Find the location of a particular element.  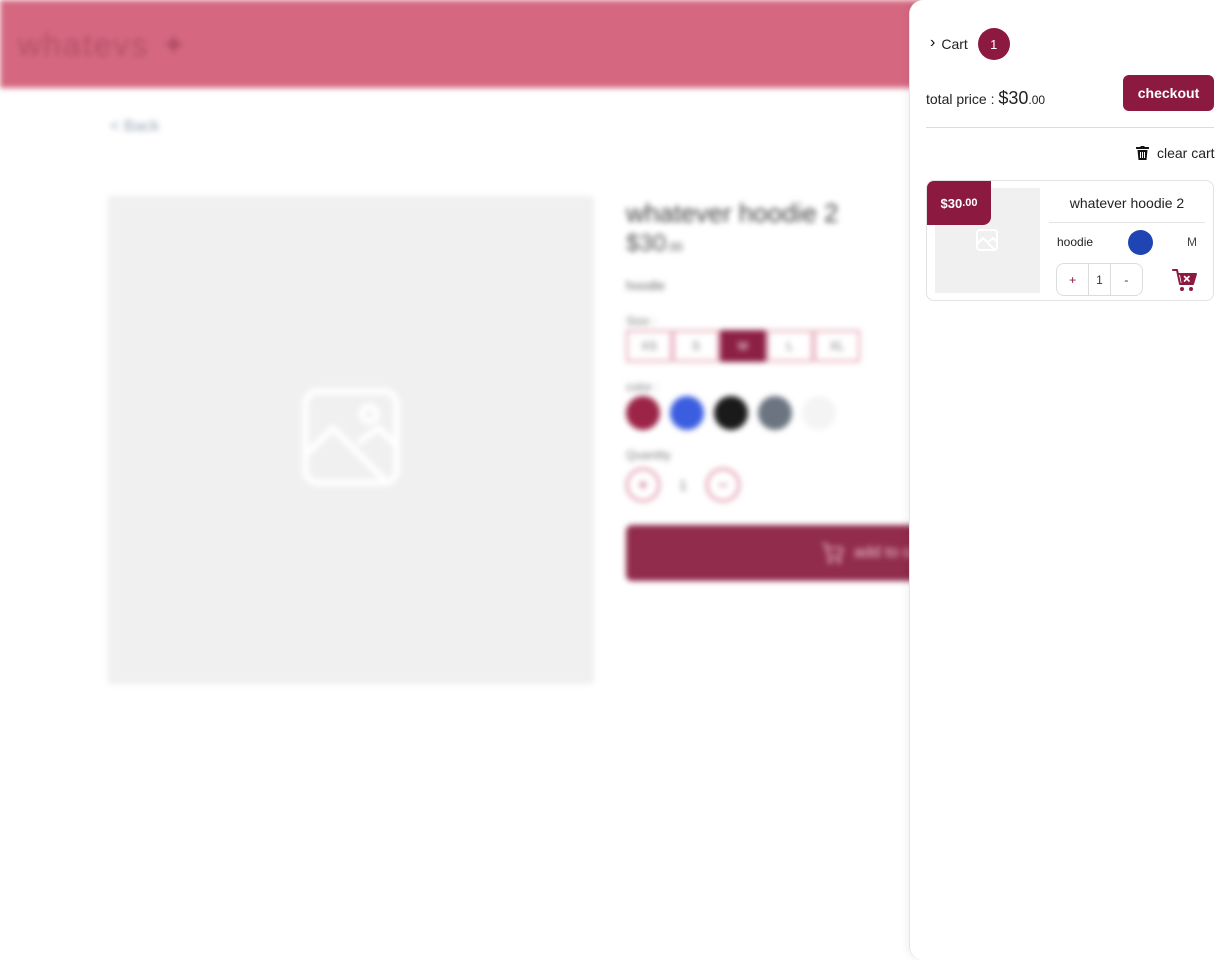

quantity-label: Quantity is located at coordinates (648, 455).